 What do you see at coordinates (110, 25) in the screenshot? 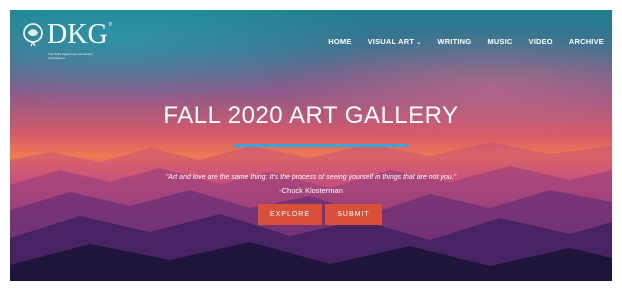
I see `registered-mark: ®` at bounding box center [110, 25].